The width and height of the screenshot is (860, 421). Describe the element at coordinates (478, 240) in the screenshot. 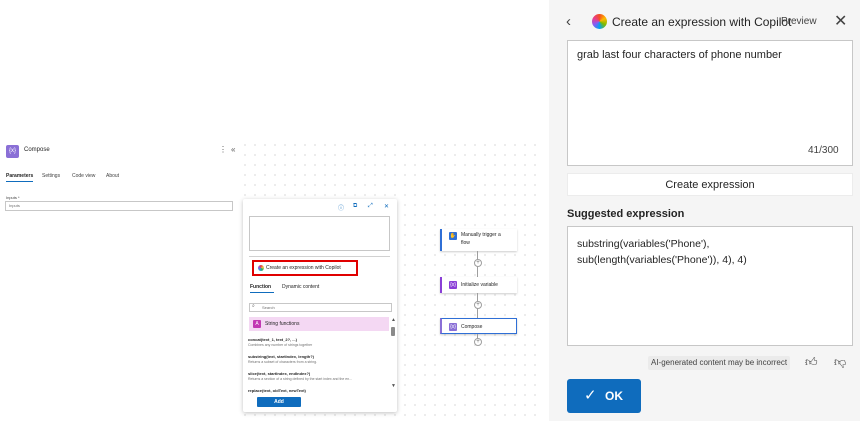

I see `flow-node-manual-trigger: ✋ Manually trigger a flow` at that location.